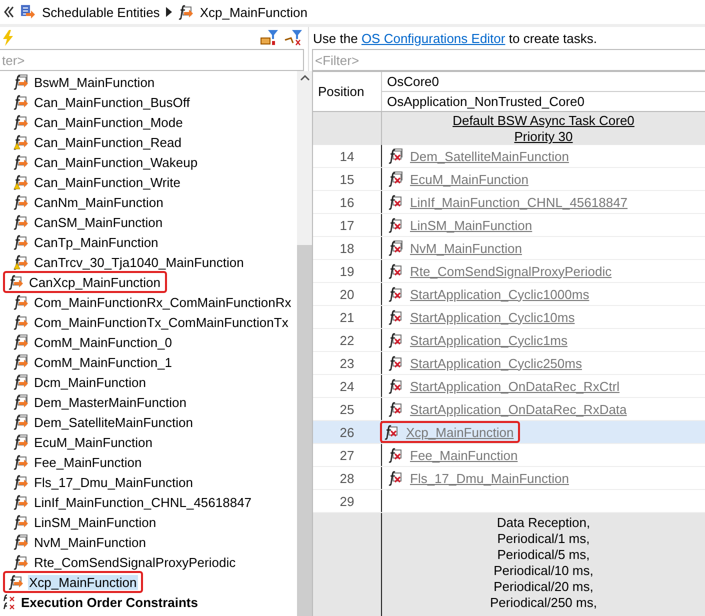  Describe the element at coordinates (492, 317) in the screenshot. I see `entity-link: StartApplication_Cyclic10ms` at that location.